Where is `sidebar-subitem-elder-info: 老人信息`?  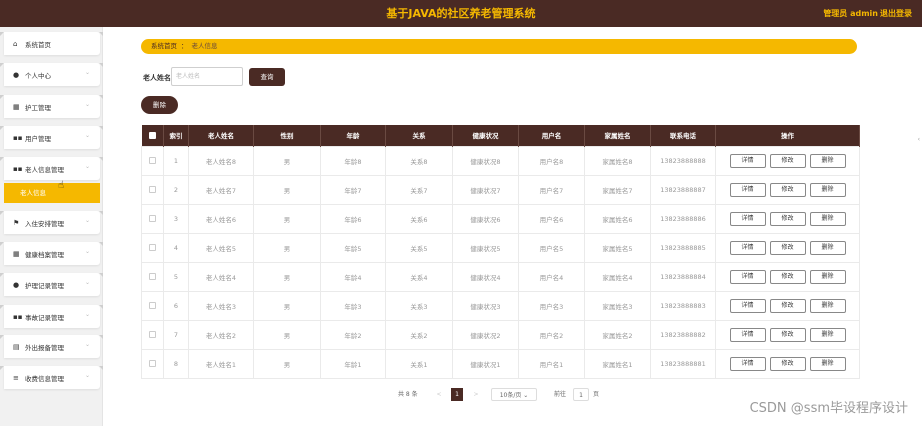
sidebar-subitem-elder-info: 老人信息 is located at coordinates (52, 193).